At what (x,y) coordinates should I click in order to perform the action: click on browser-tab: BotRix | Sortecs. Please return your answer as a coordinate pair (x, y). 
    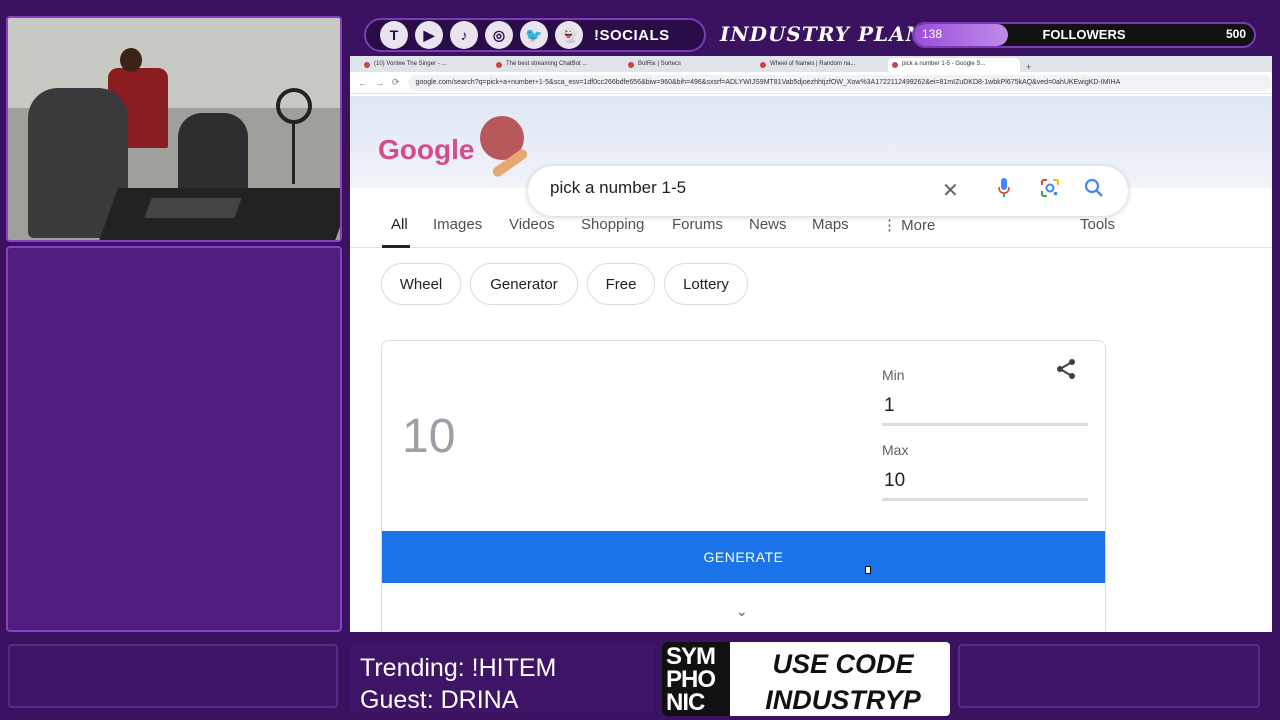
    Looking at the image, I should click on (690, 65).